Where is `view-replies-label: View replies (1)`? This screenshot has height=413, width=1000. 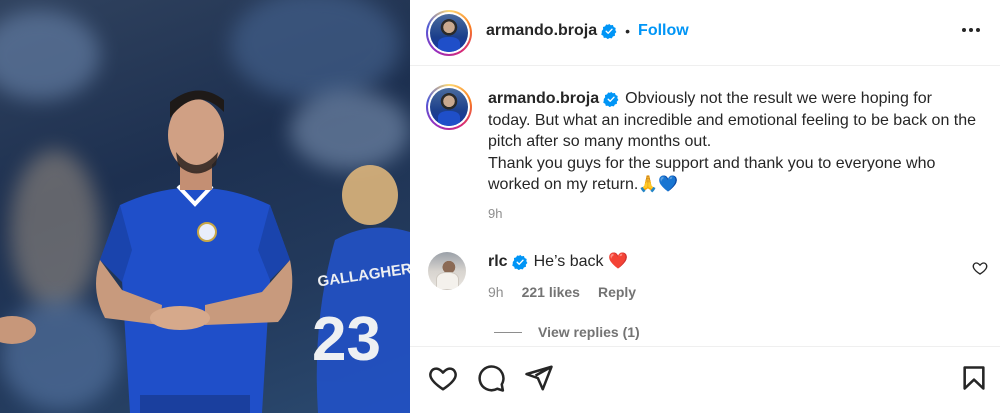 view-replies-label: View replies (1) is located at coordinates (589, 332).